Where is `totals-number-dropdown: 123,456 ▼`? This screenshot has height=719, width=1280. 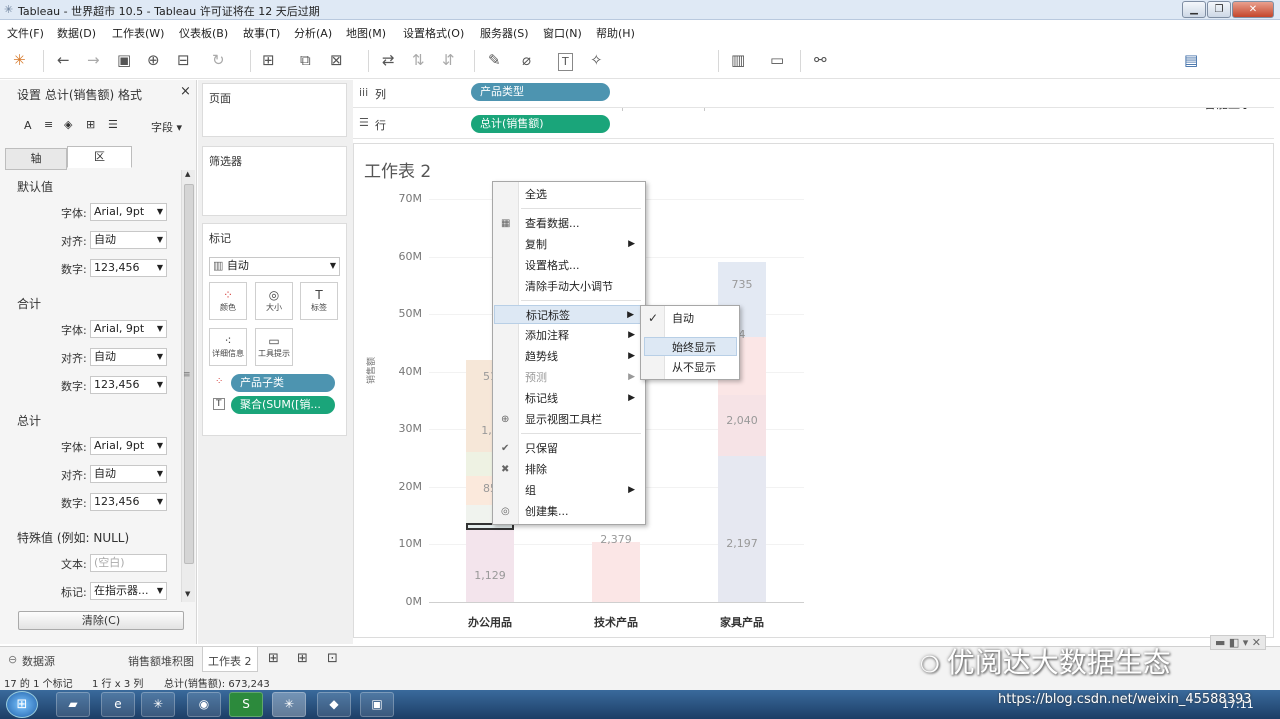 totals-number-dropdown: 123,456 ▼ is located at coordinates (128, 385).